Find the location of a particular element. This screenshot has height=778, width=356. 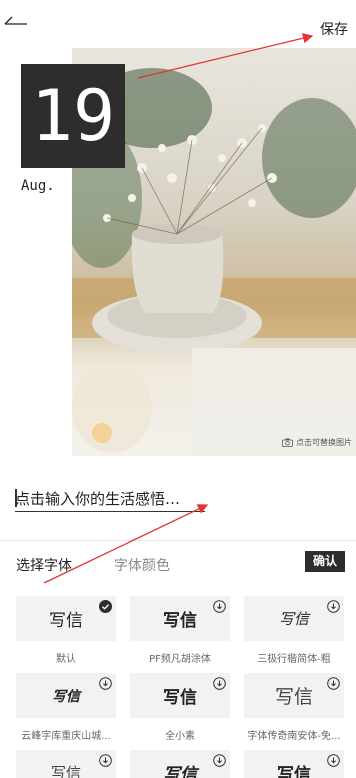

tab-font-color: 字体颜色 is located at coordinates (142, 565).